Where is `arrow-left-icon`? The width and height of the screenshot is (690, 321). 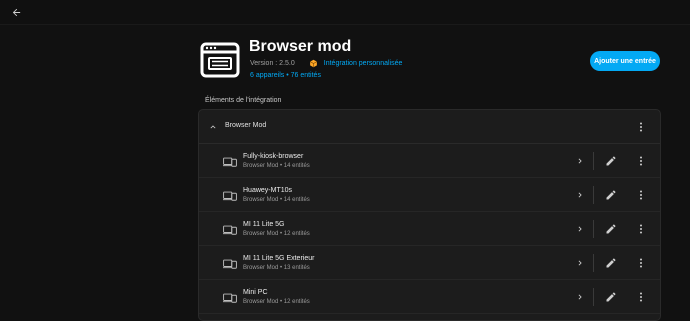
arrow-left-icon is located at coordinates (16, 12).